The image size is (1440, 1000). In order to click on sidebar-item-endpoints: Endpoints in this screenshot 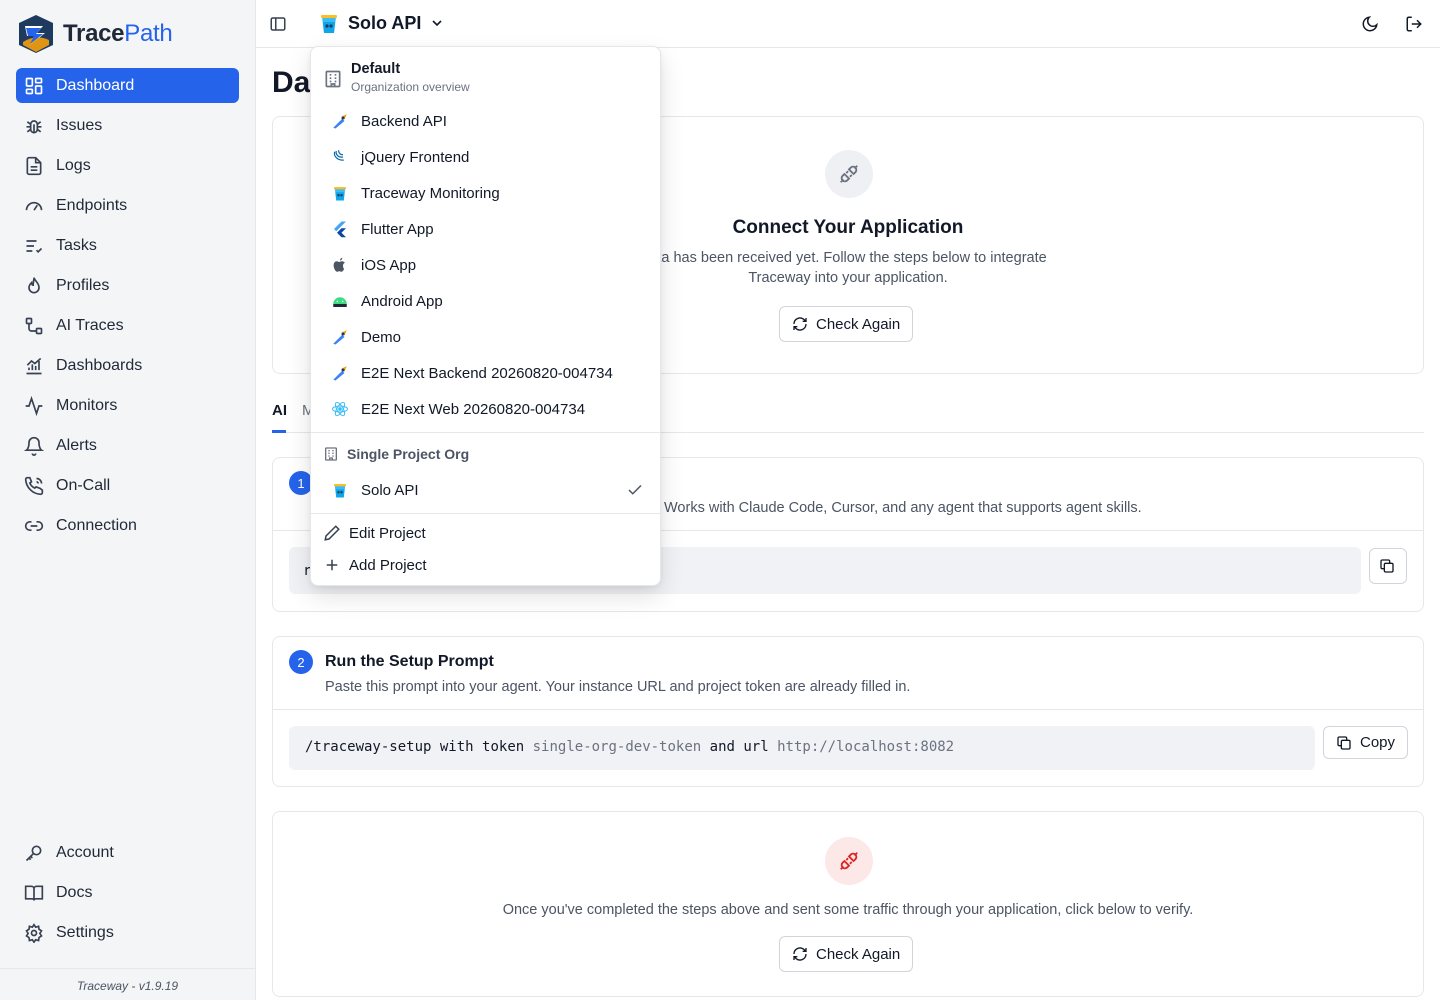, I will do `click(127, 205)`.